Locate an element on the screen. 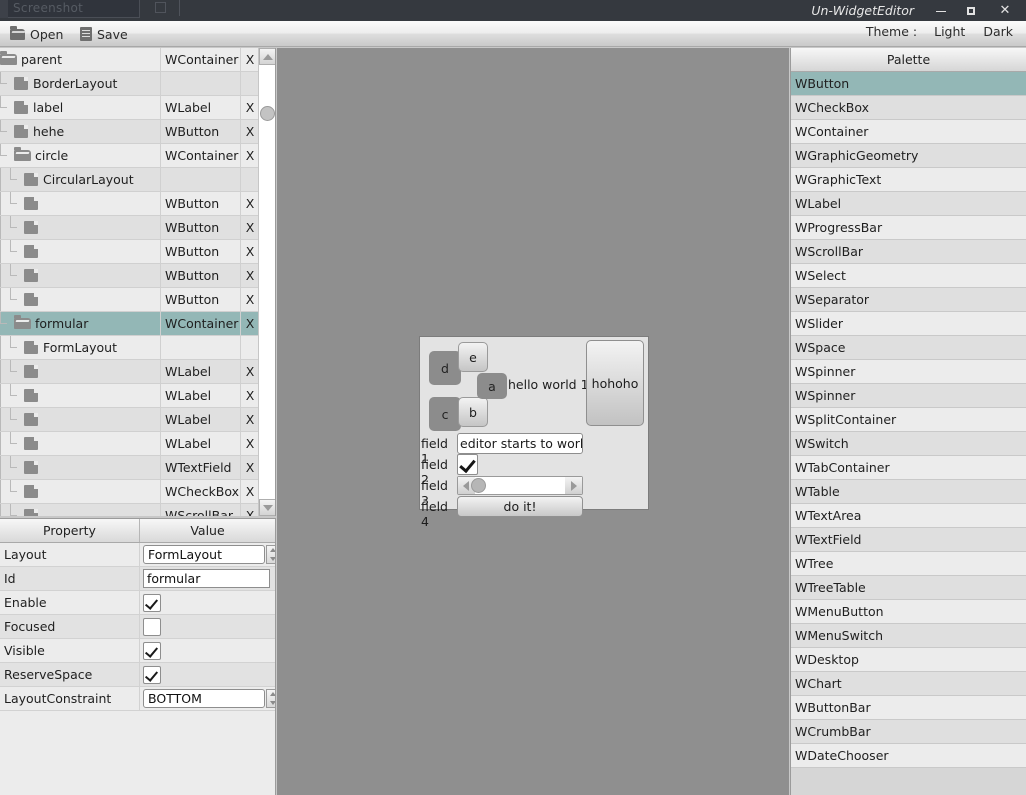  palette-item: WSpace is located at coordinates (908, 348).